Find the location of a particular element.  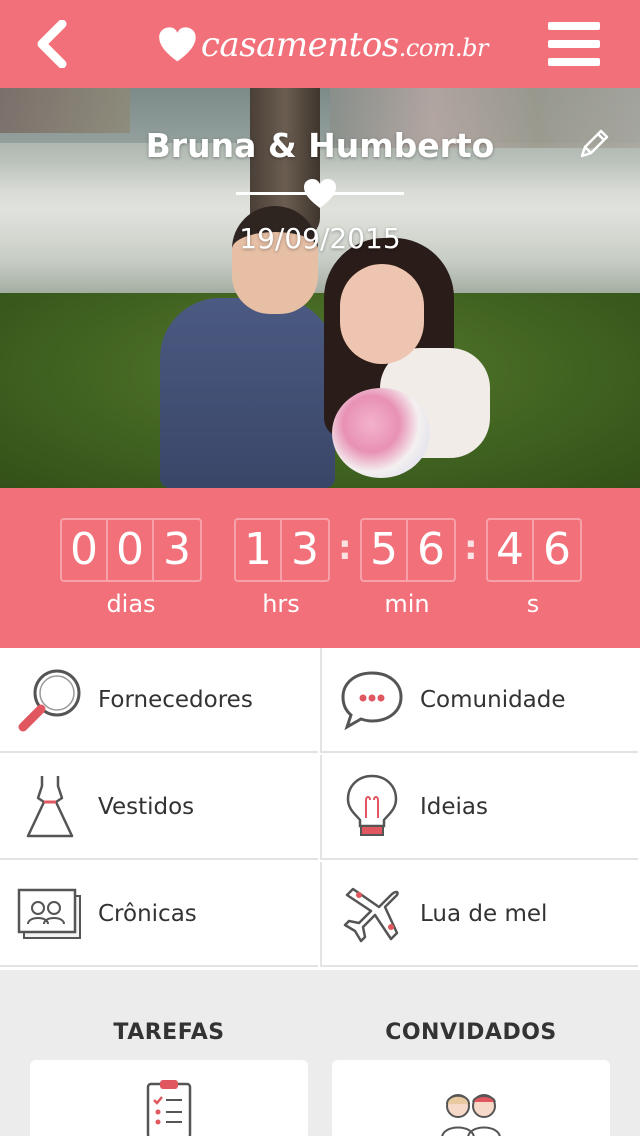

seconds-counter: 4 6 is located at coordinates (534, 550).